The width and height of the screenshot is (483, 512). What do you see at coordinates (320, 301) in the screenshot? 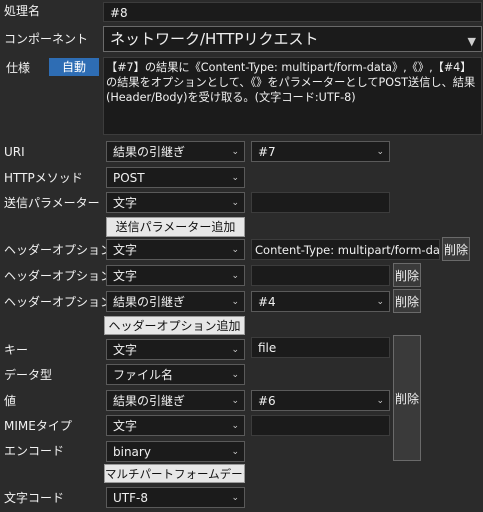
I see `header-value-select-3: #4 ⌄` at bounding box center [320, 301].